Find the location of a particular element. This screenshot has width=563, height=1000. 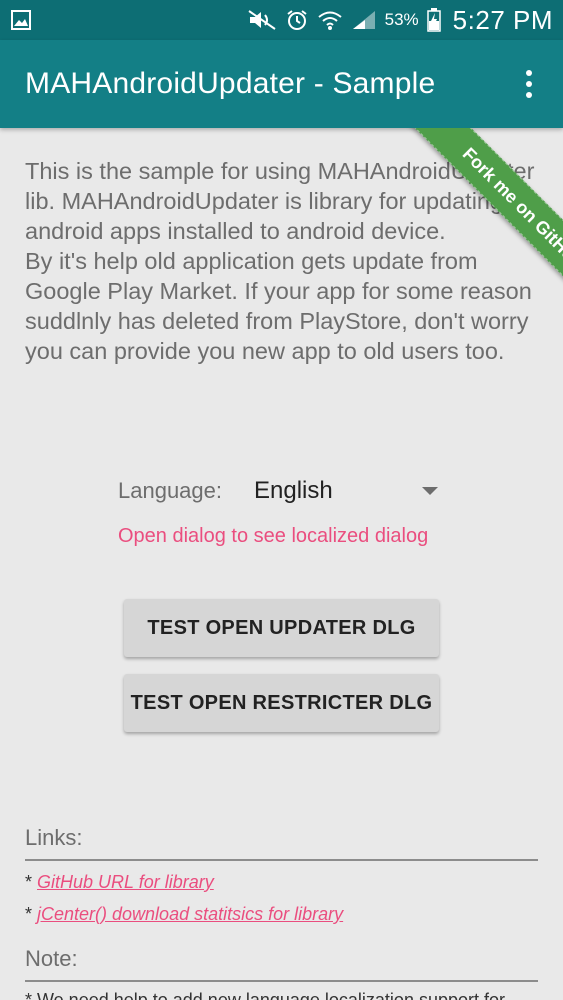

gallery-icon is located at coordinates (21, 20).